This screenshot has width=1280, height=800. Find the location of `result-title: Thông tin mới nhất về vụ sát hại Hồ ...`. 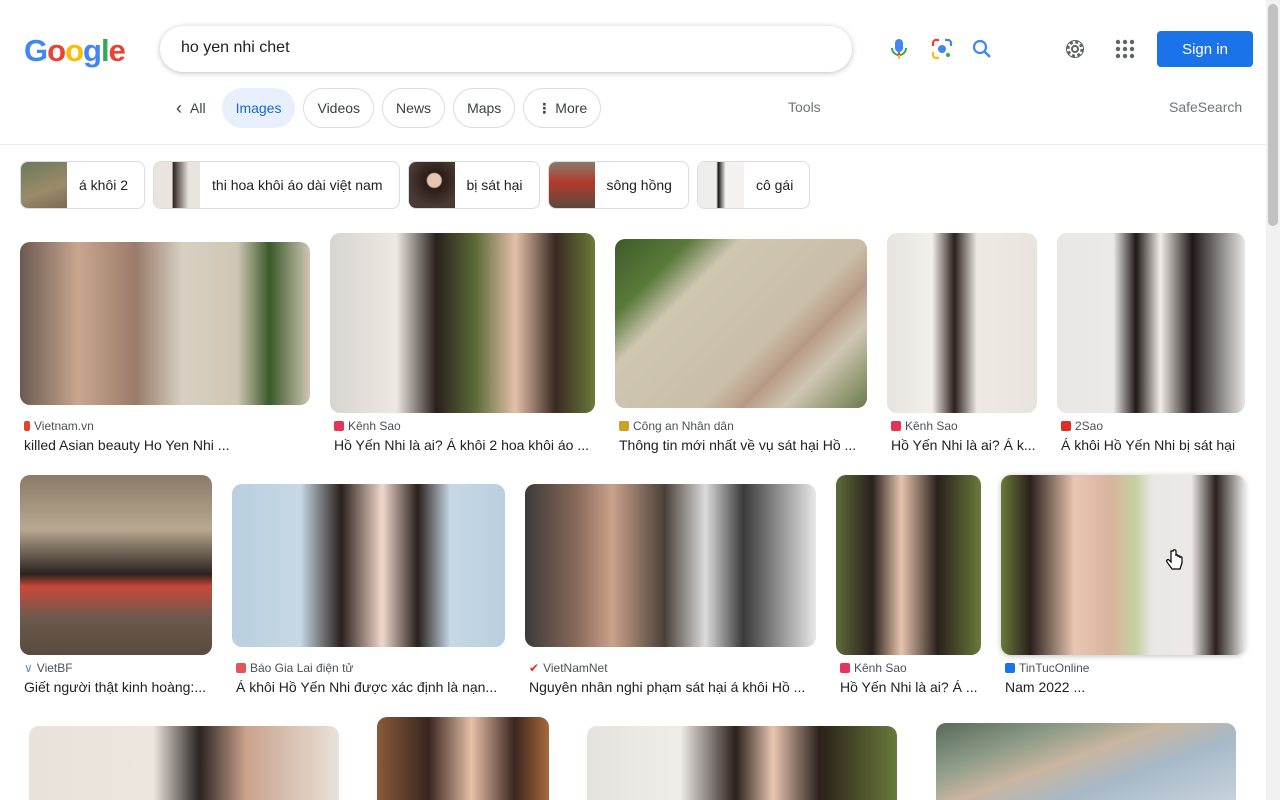

result-title: Thông tin mới nhất về vụ sát hại Hồ ... is located at coordinates (743, 445).